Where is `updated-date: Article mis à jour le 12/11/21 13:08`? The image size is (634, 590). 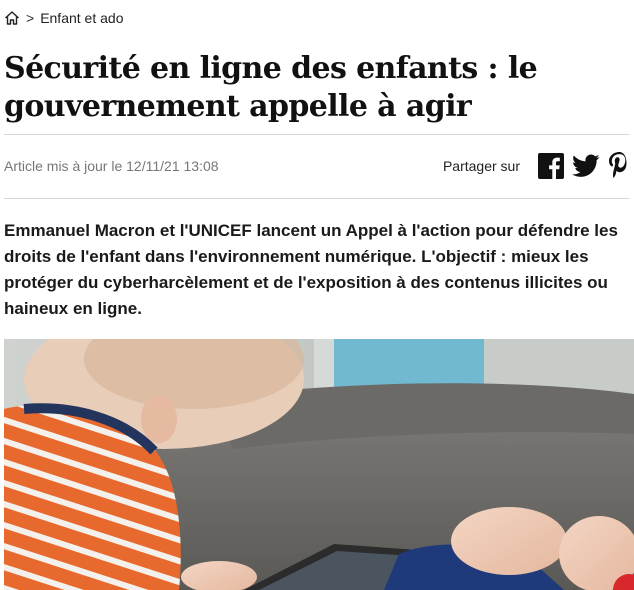 updated-date: Article mis à jour le 12/11/21 13:08 is located at coordinates (111, 166).